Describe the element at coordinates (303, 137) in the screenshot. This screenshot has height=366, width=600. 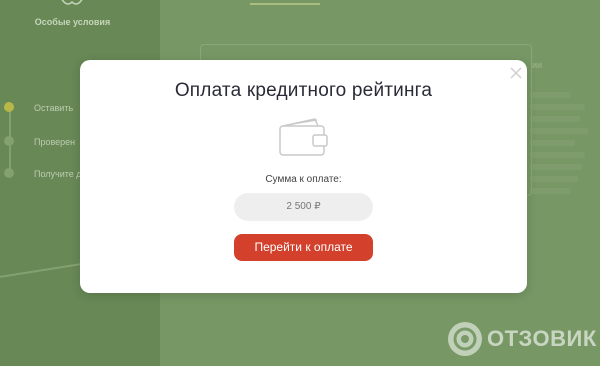
I see `wallet-icon` at that location.